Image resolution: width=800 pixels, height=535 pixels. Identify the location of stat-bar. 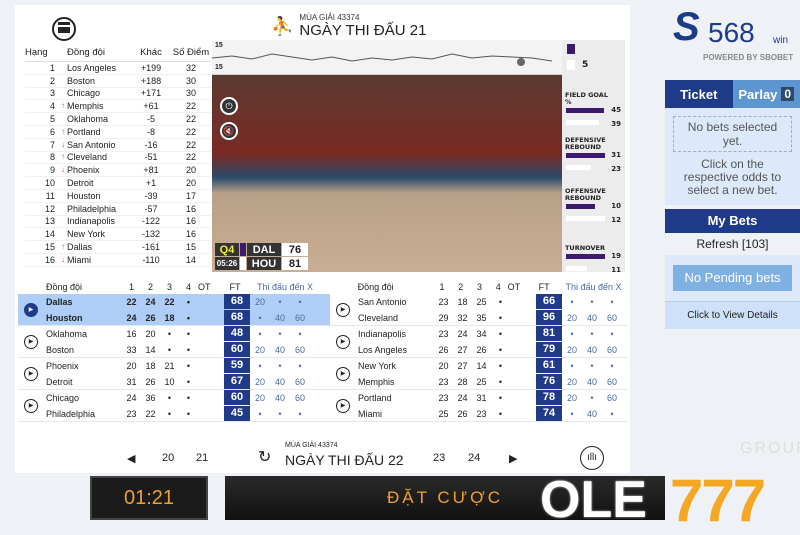
(585, 155).